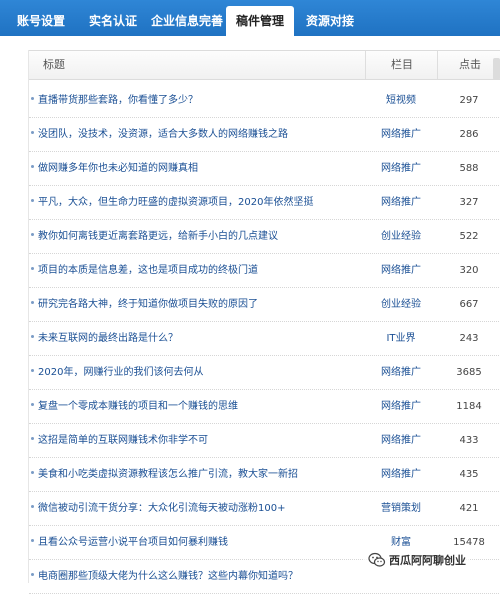 This screenshot has width=500, height=594. What do you see at coordinates (469, 236) in the screenshot?
I see `article-clicks: 522` at bounding box center [469, 236].